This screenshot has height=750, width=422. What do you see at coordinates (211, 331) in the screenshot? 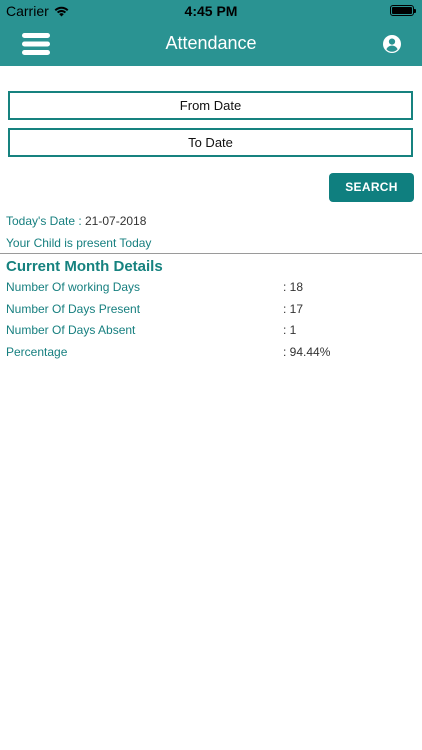
I see `days-absent-row: Number Of Days Absent : 1` at bounding box center [211, 331].